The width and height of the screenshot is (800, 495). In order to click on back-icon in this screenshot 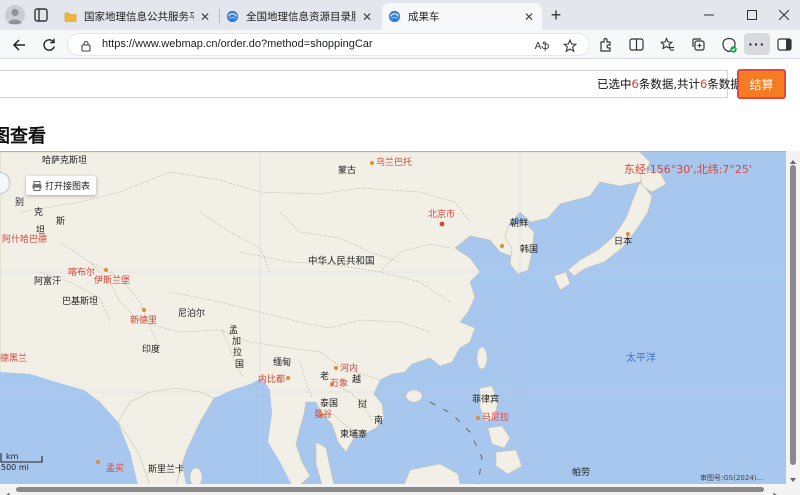, I will do `click(19, 45)`.